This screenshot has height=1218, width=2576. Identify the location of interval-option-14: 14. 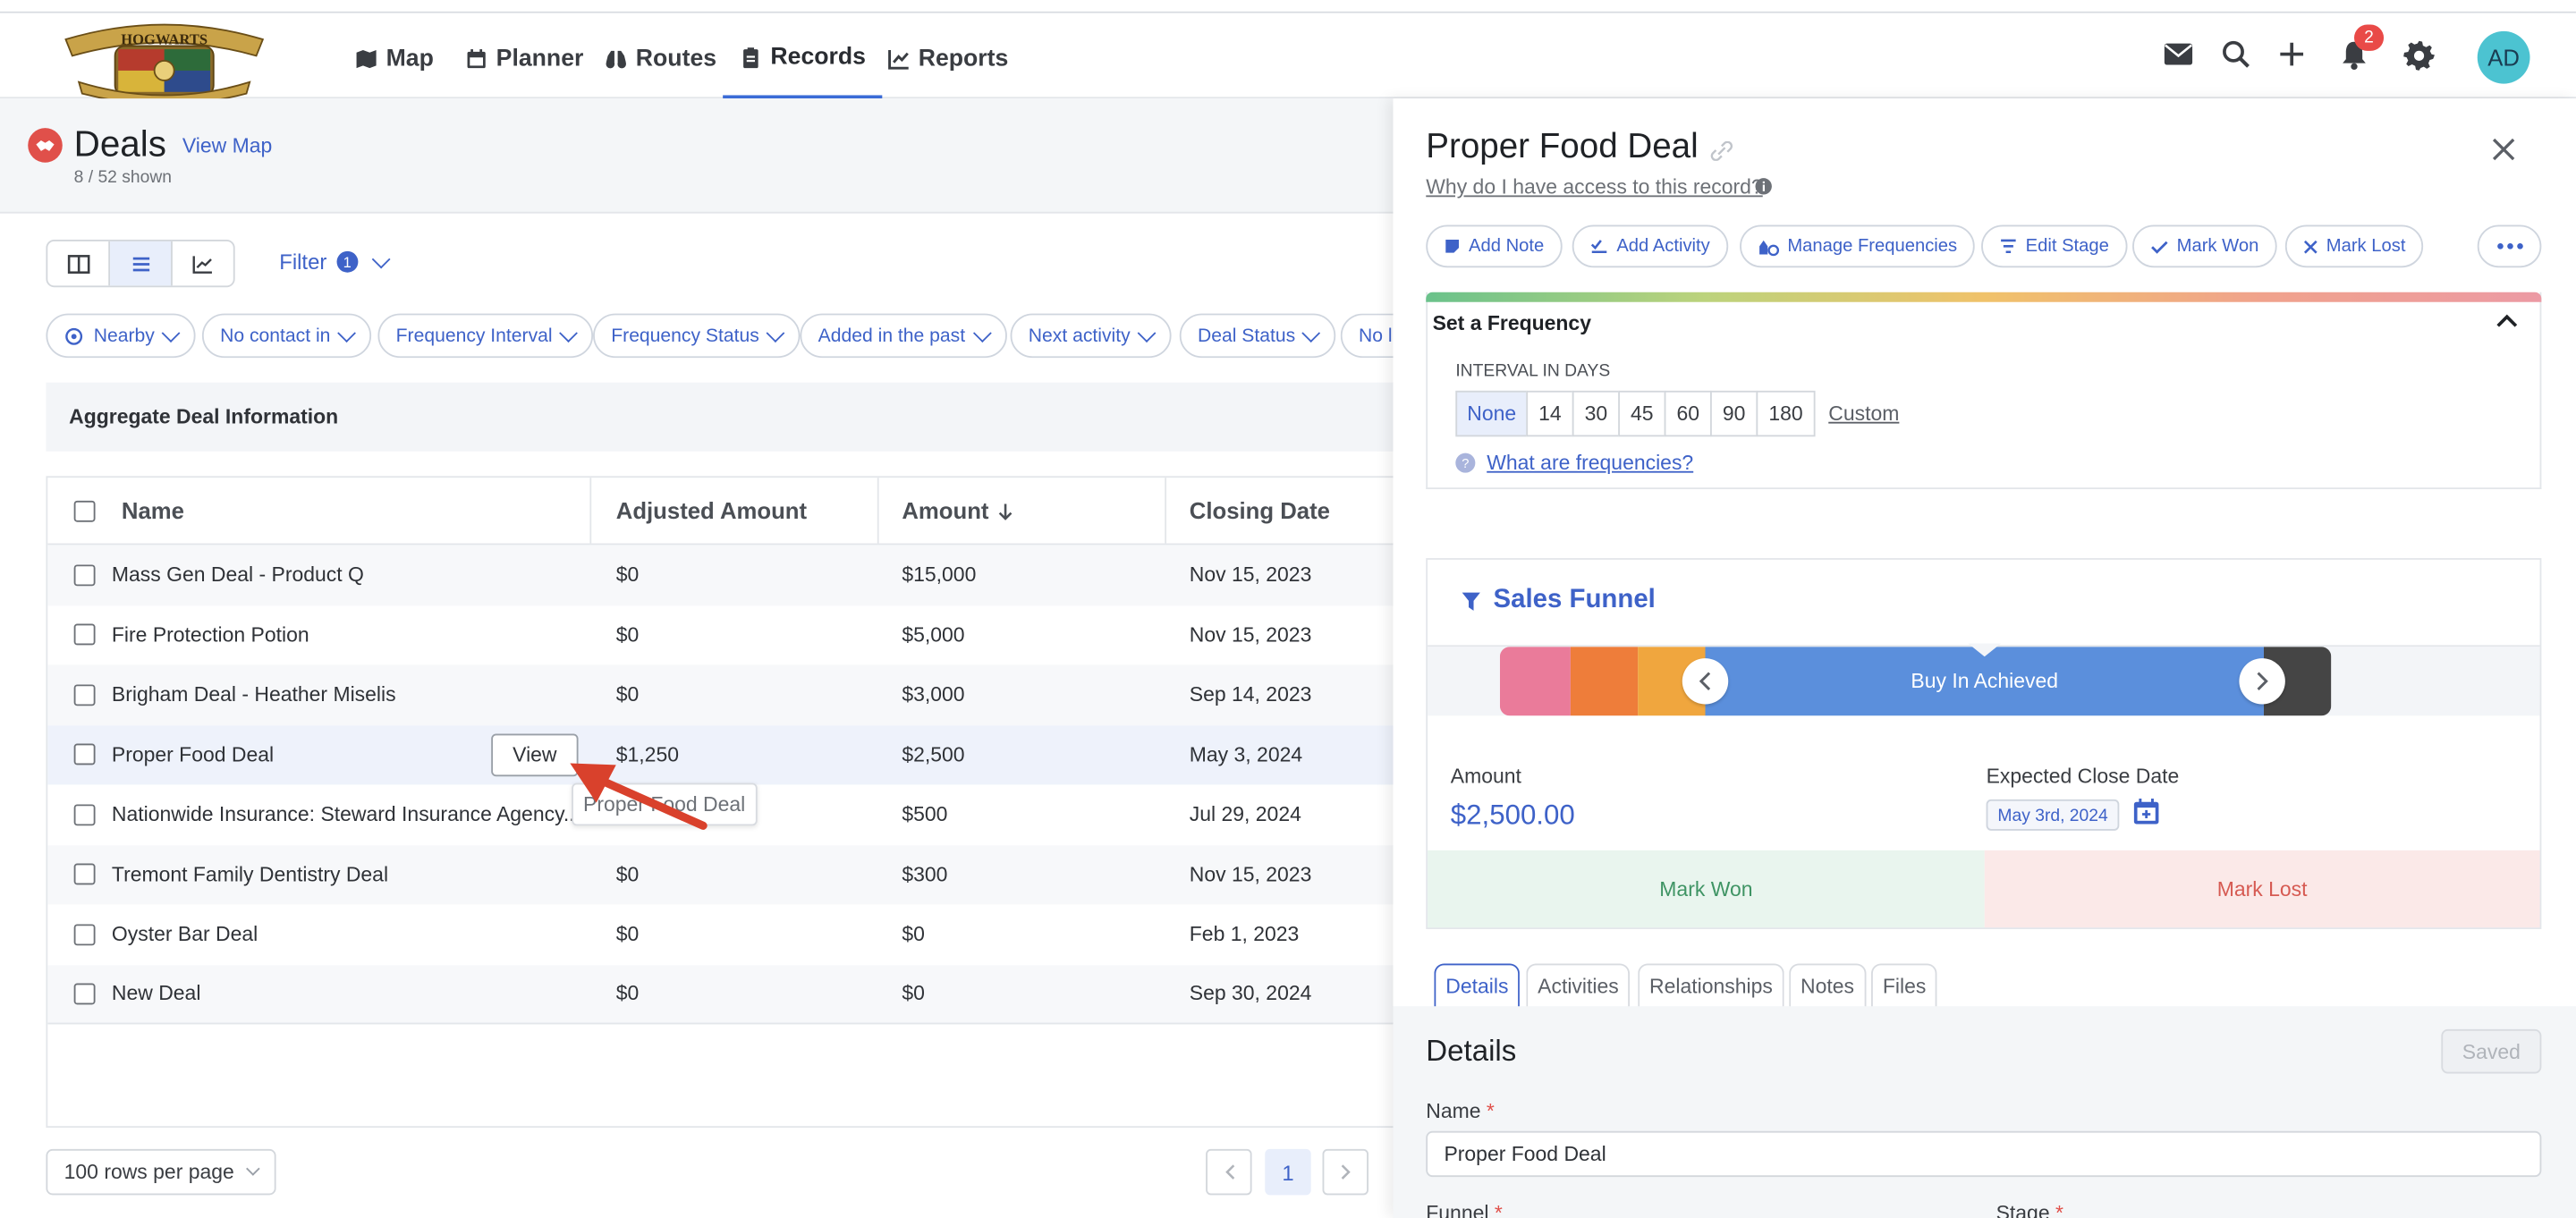
(1550, 413).